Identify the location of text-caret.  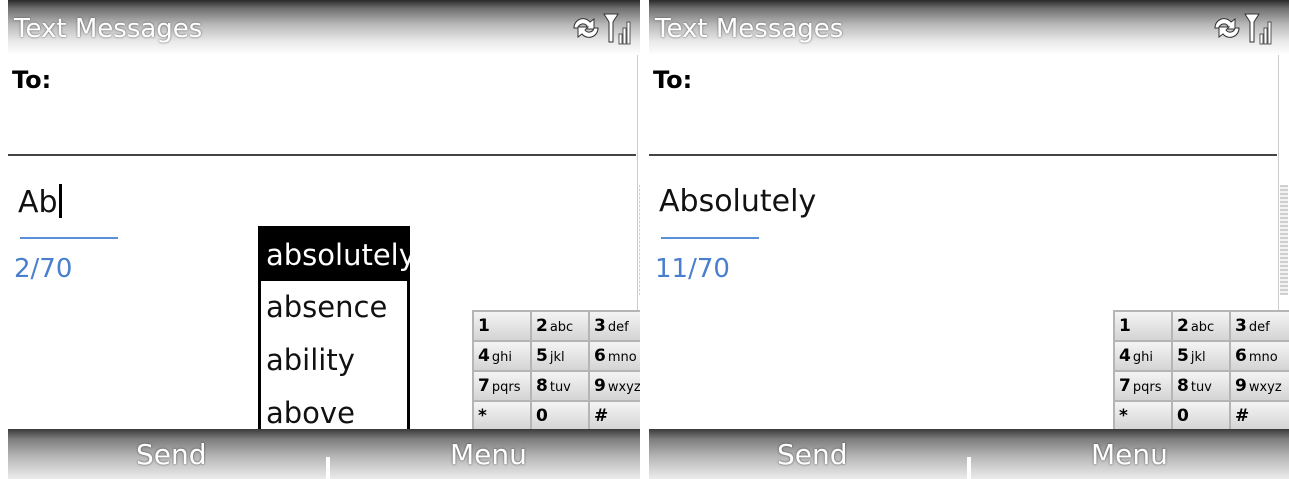
(60, 201).